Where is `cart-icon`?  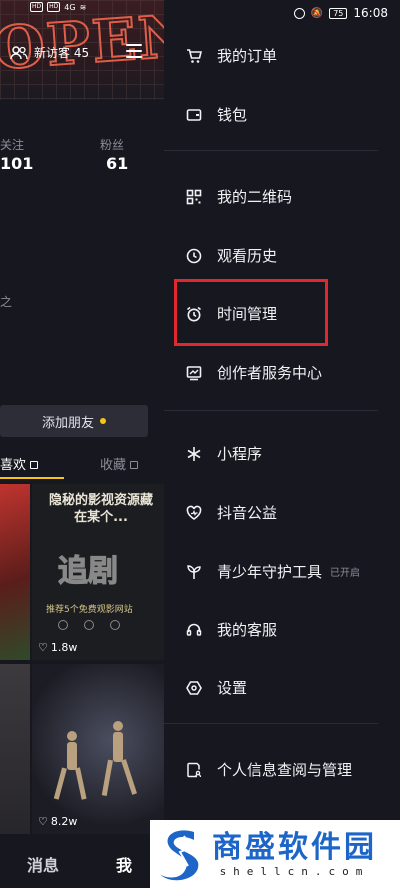
cart-icon is located at coordinates (194, 55).